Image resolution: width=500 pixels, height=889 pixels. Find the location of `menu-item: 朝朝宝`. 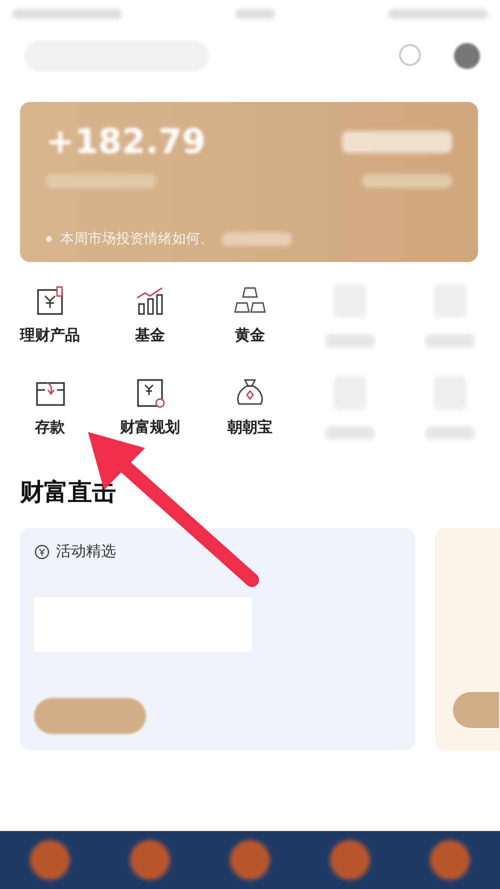

menu-item: 朝朝宝 is located at coordinates (250, 427).